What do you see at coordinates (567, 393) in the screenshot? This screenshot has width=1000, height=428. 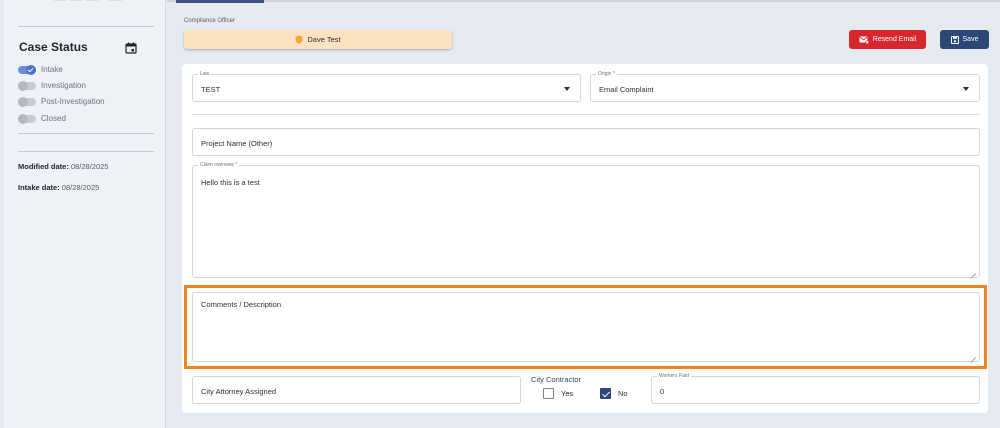 I see `yes-label: Yes` at bounding box center [567, 393].